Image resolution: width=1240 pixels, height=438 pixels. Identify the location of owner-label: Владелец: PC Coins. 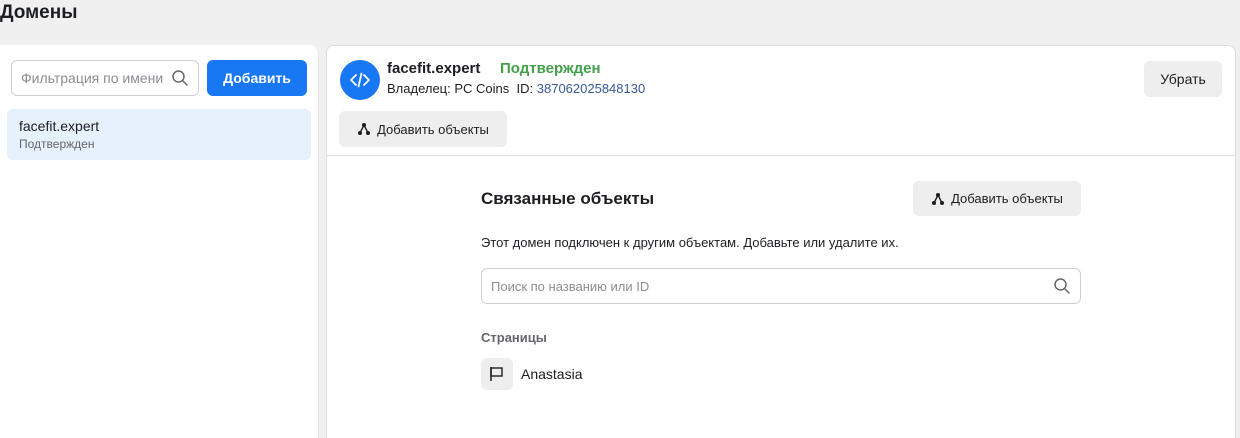
(448, 88).